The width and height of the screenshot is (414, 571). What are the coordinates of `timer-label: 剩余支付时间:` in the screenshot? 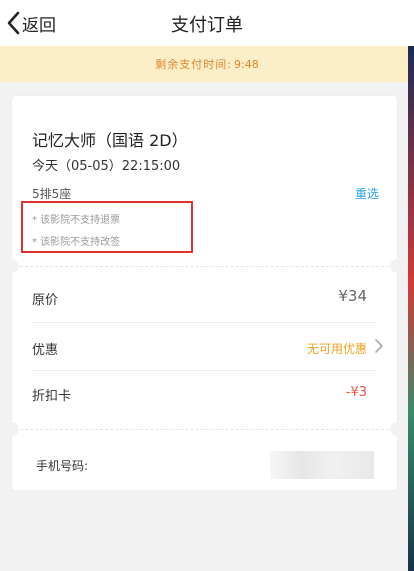 It's located at (193, 64).